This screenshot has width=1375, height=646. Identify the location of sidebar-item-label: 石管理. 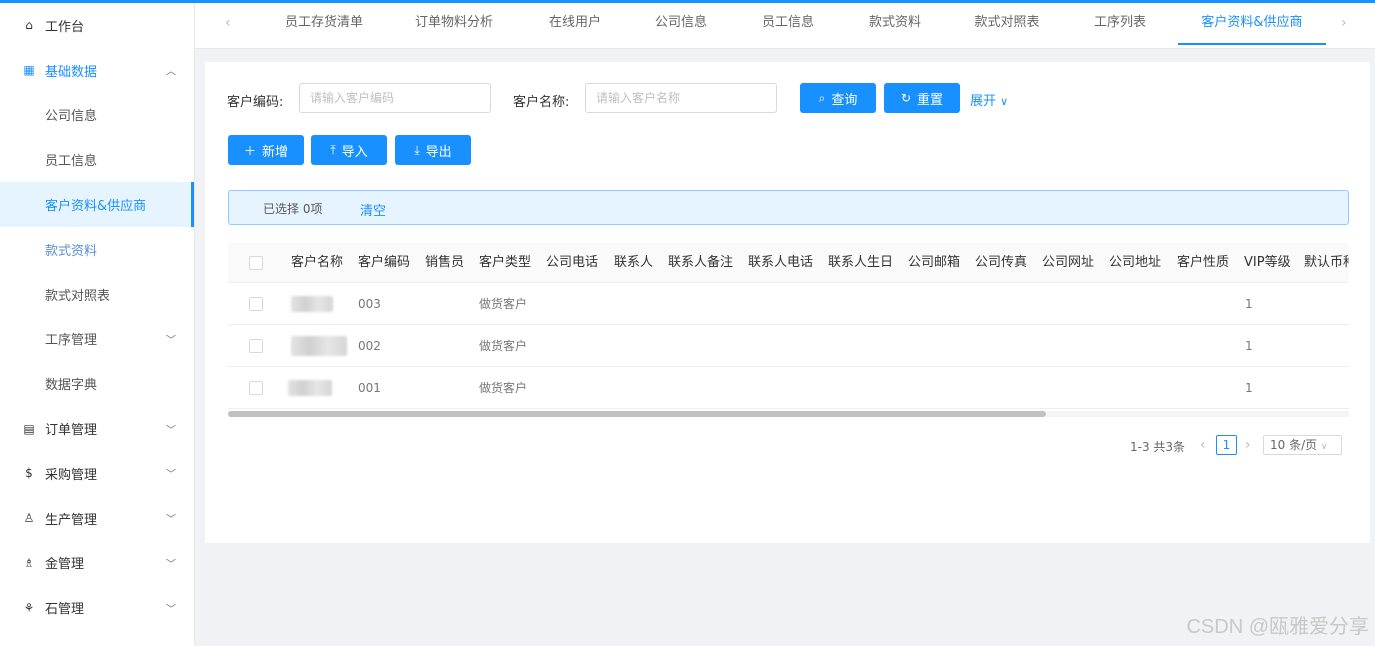
(65, 610).